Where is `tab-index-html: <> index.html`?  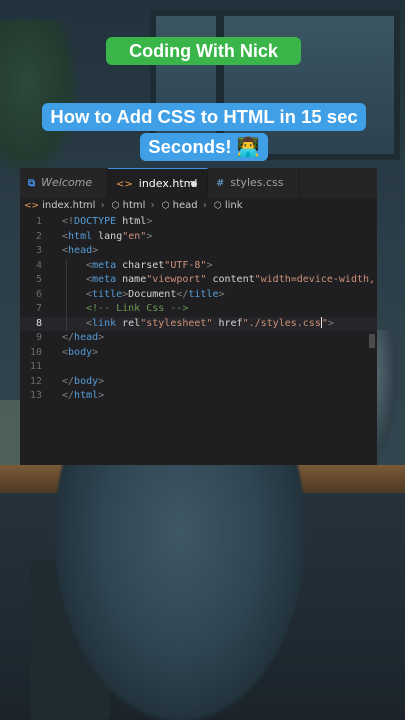 tab-index-html: <> index.html is located at coordinates (158, 183).